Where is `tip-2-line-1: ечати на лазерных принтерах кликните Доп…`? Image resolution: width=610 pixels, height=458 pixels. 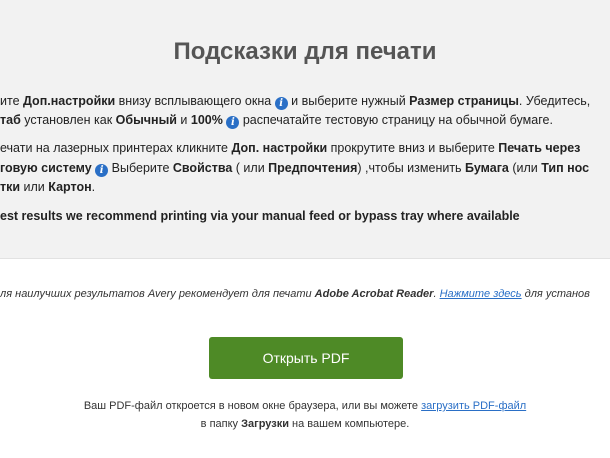
tip-2-line-1: ечати на лазерных принтерах кликните Доп… is located at coordinates (290, 148).